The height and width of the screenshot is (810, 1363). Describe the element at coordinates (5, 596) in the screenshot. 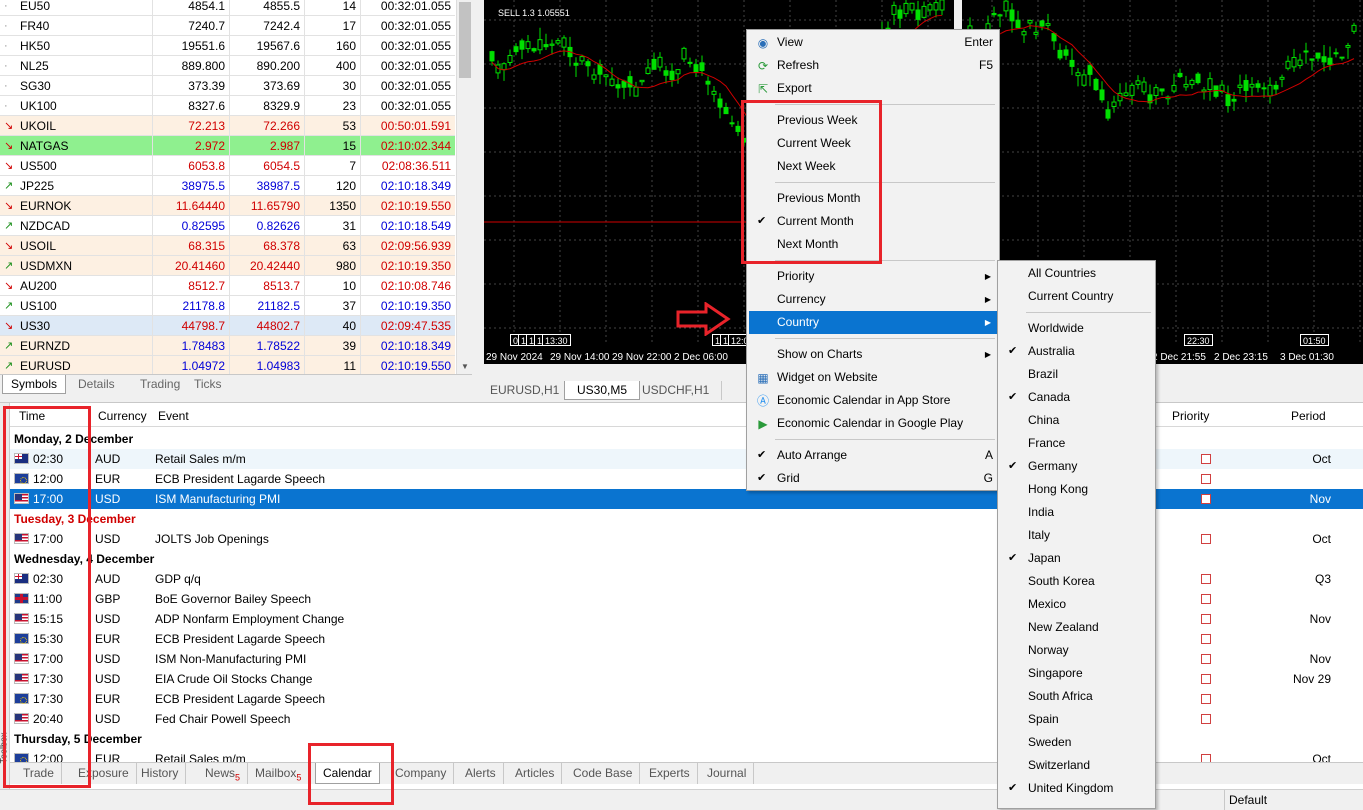

I see `toolbox-side-strip: Toolbox` at that location.